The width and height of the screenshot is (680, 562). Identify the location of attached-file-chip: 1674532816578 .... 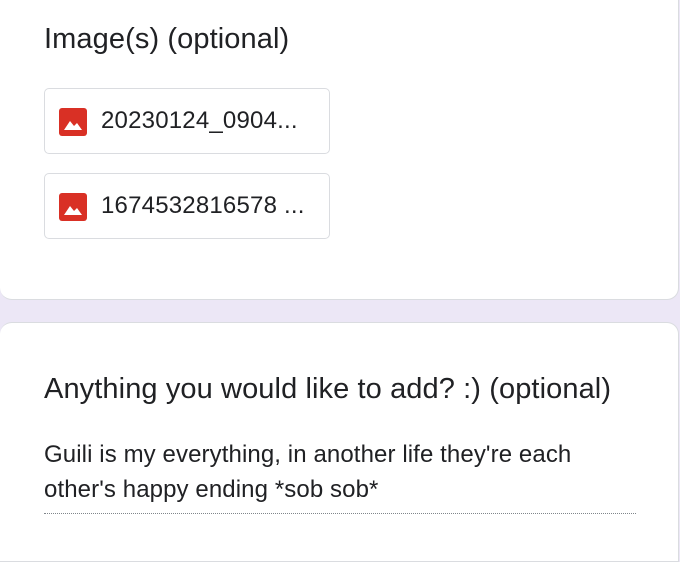
(187, 206).